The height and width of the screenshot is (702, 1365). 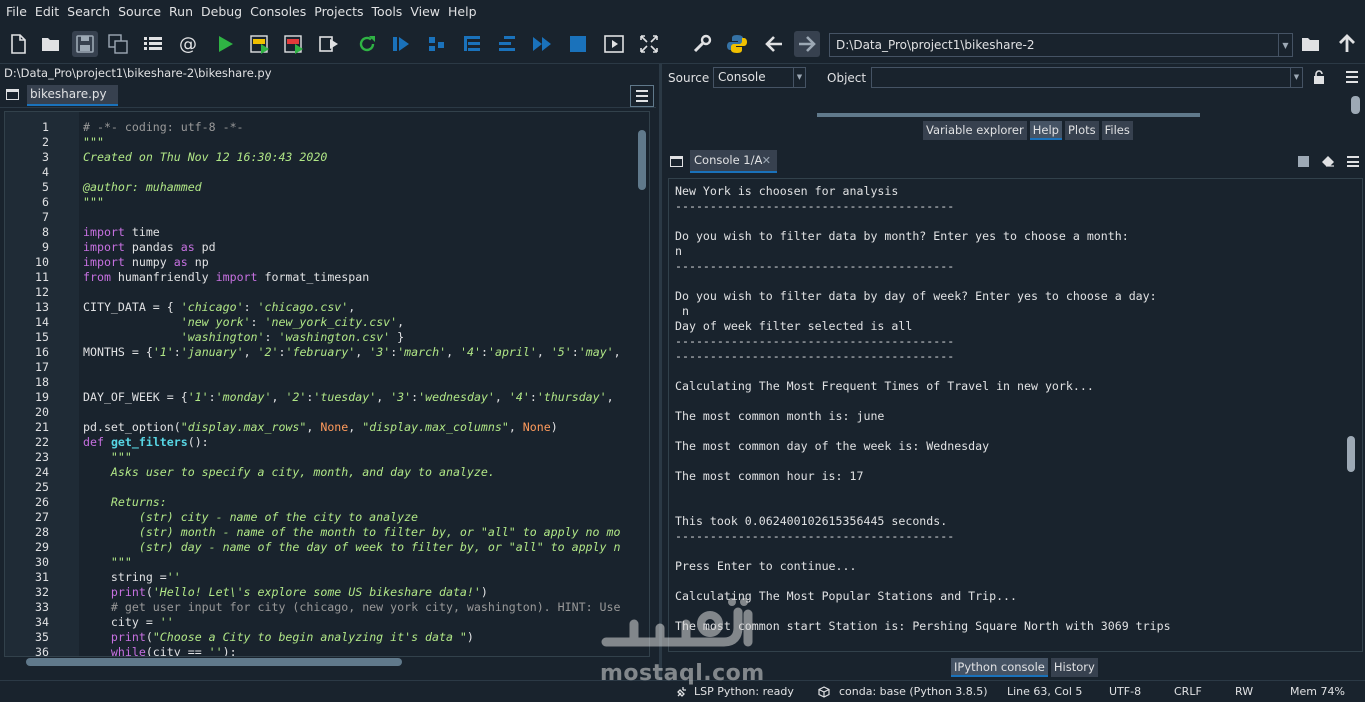 I want to click on continue-icon, so click(x=542, y=44).